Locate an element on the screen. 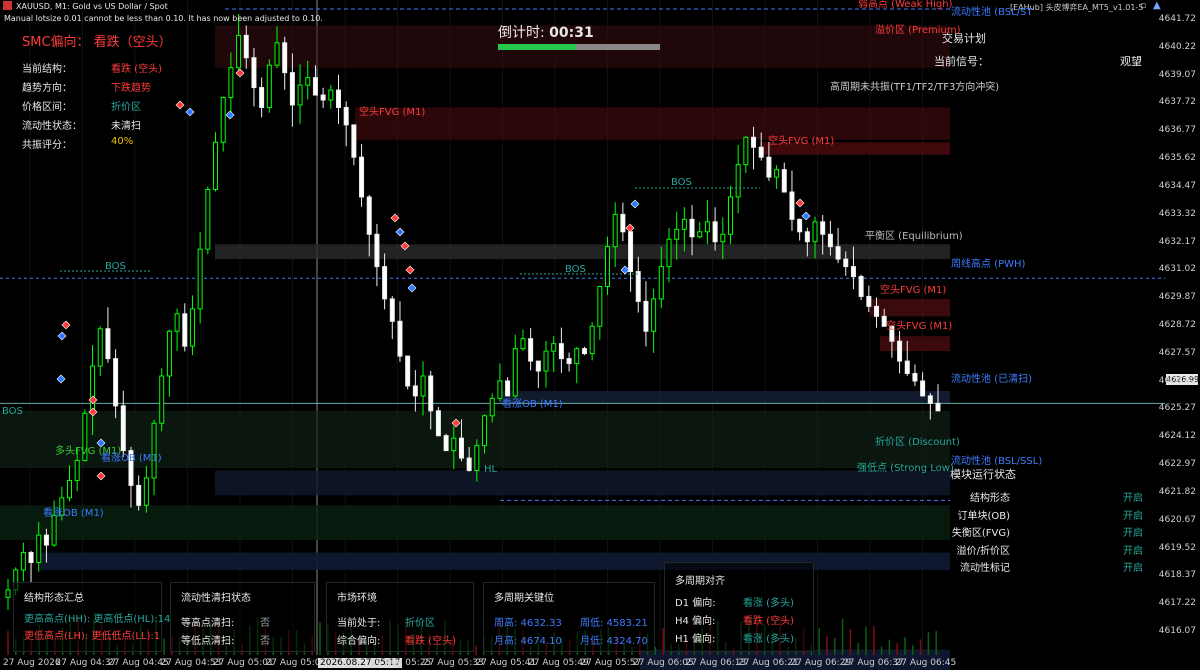 Image resolution: width=1200 pixels, height=670 pixels. fvg-bear-label-4: 空头FVG (M1) is located at coordinates (919, 326).